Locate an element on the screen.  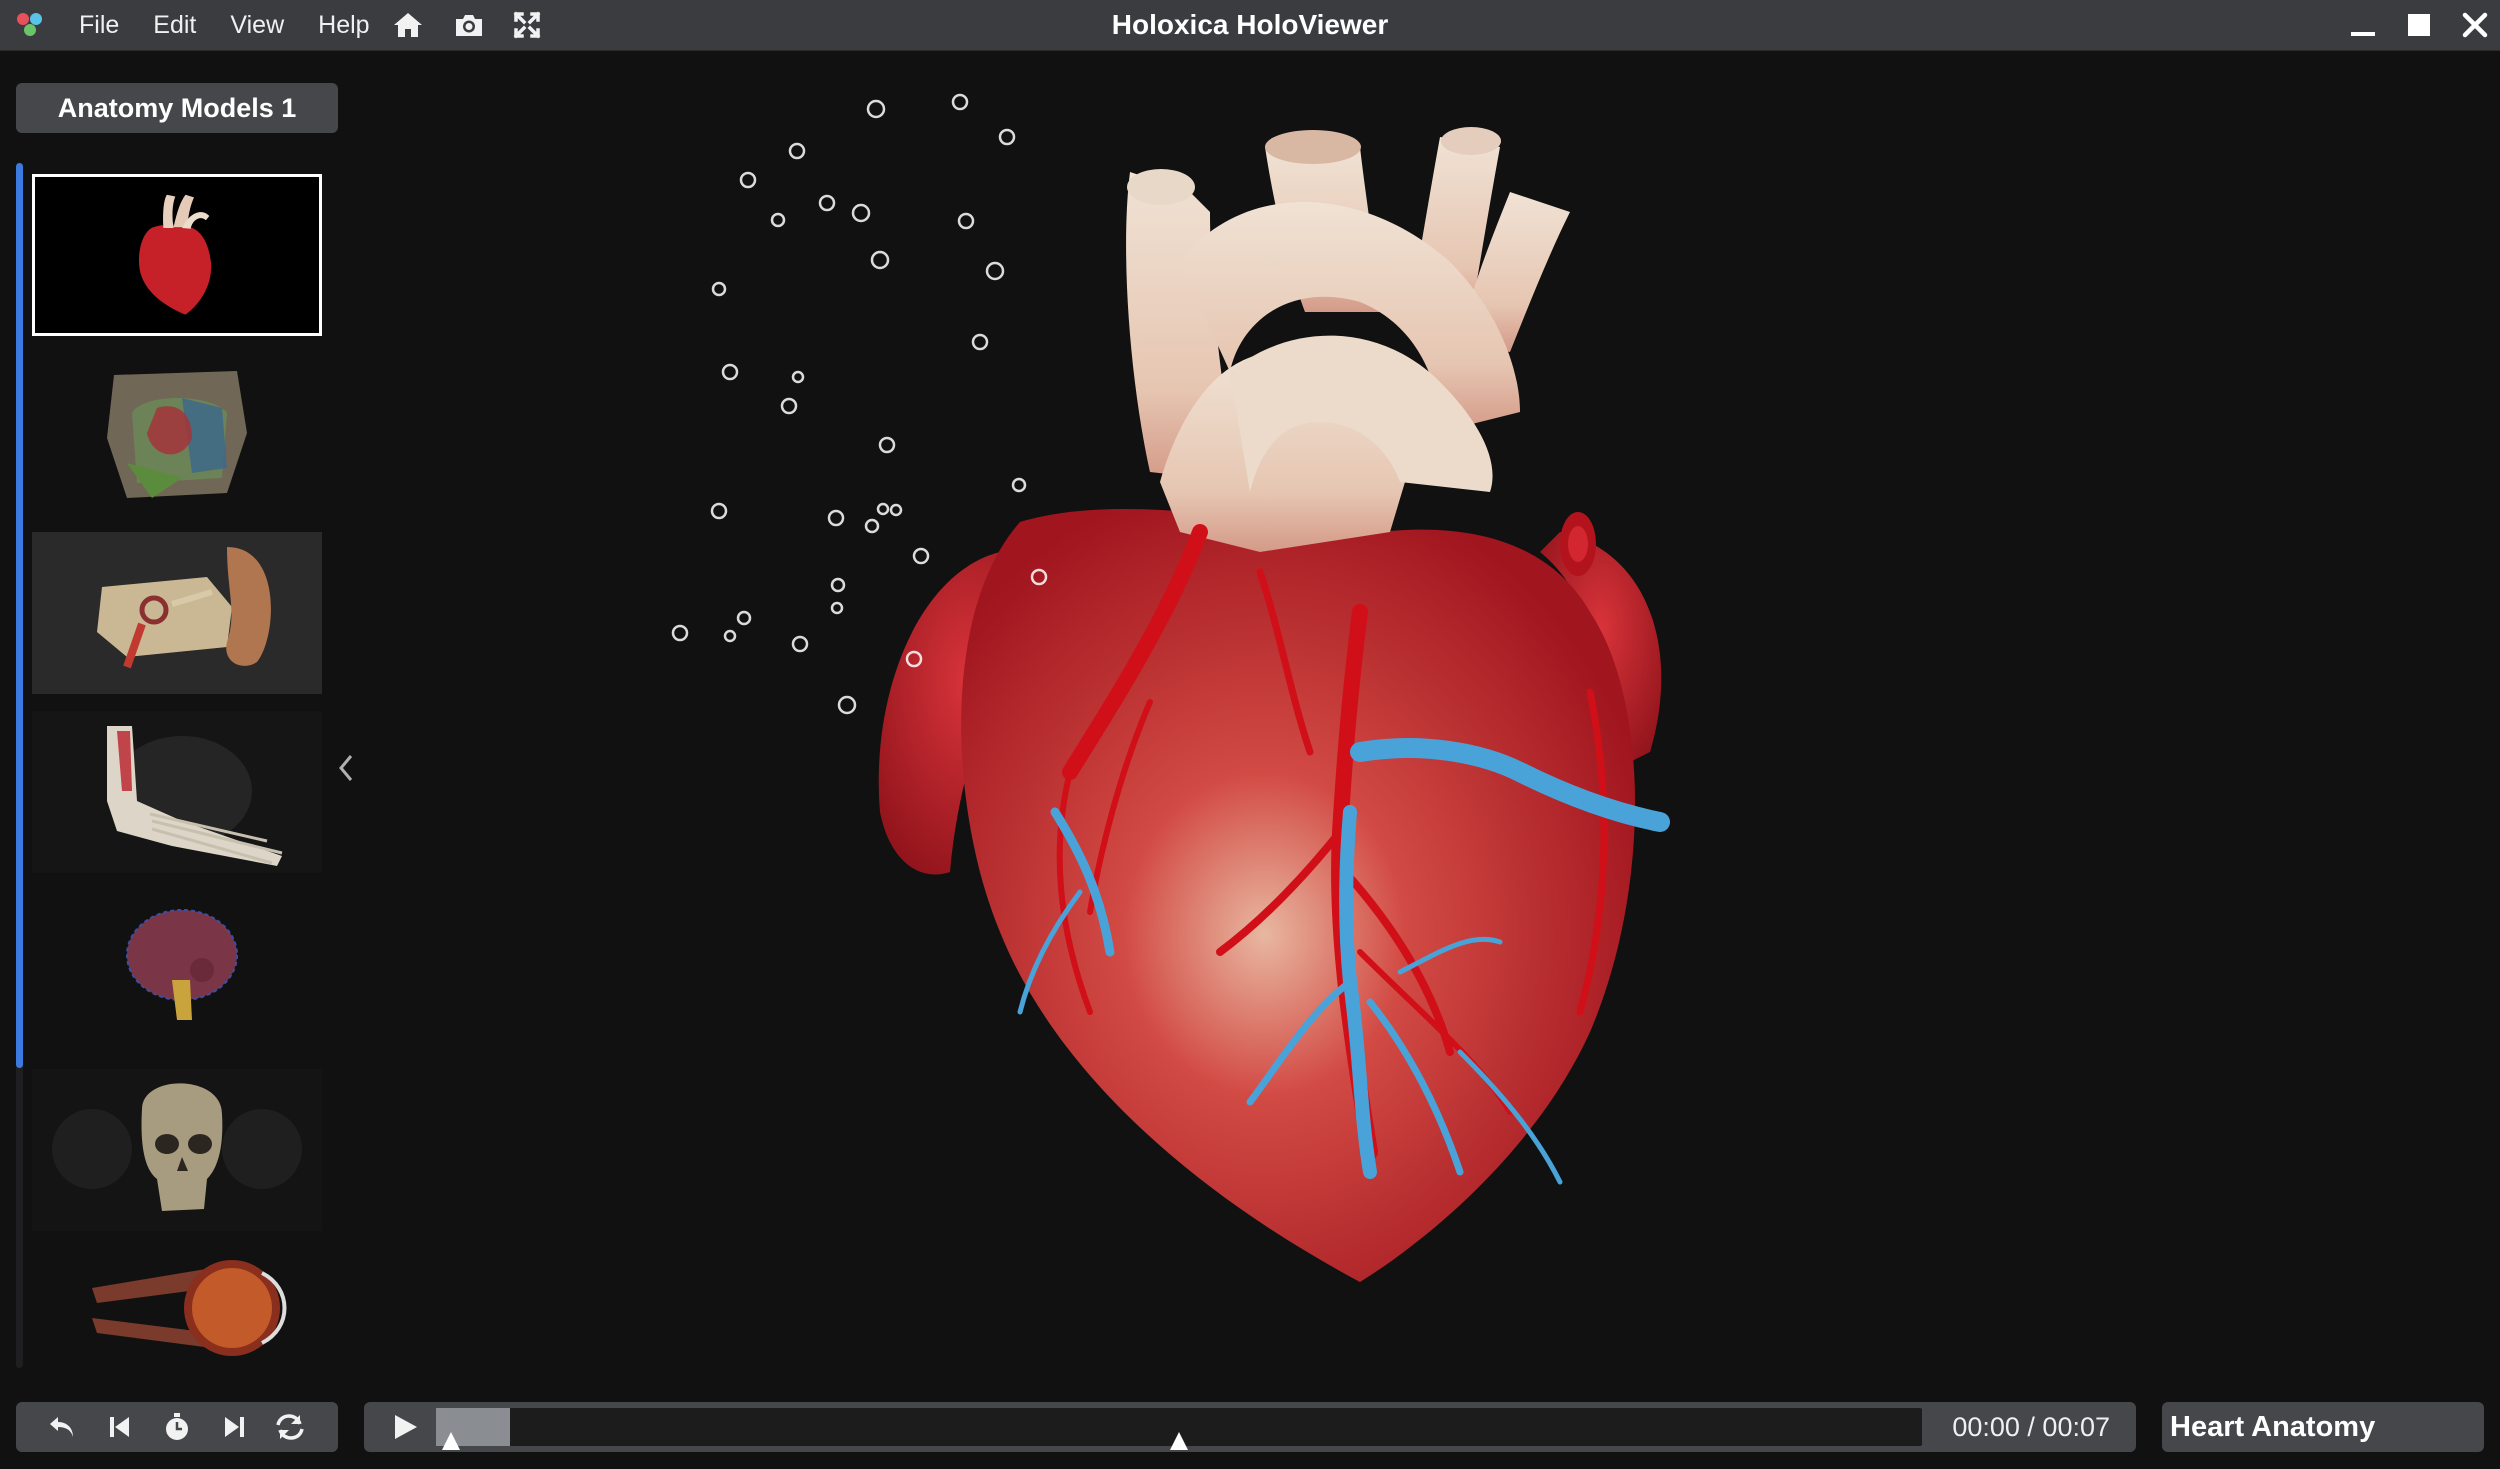
foot-model-thumbnail is located at coordinates (195, 796).